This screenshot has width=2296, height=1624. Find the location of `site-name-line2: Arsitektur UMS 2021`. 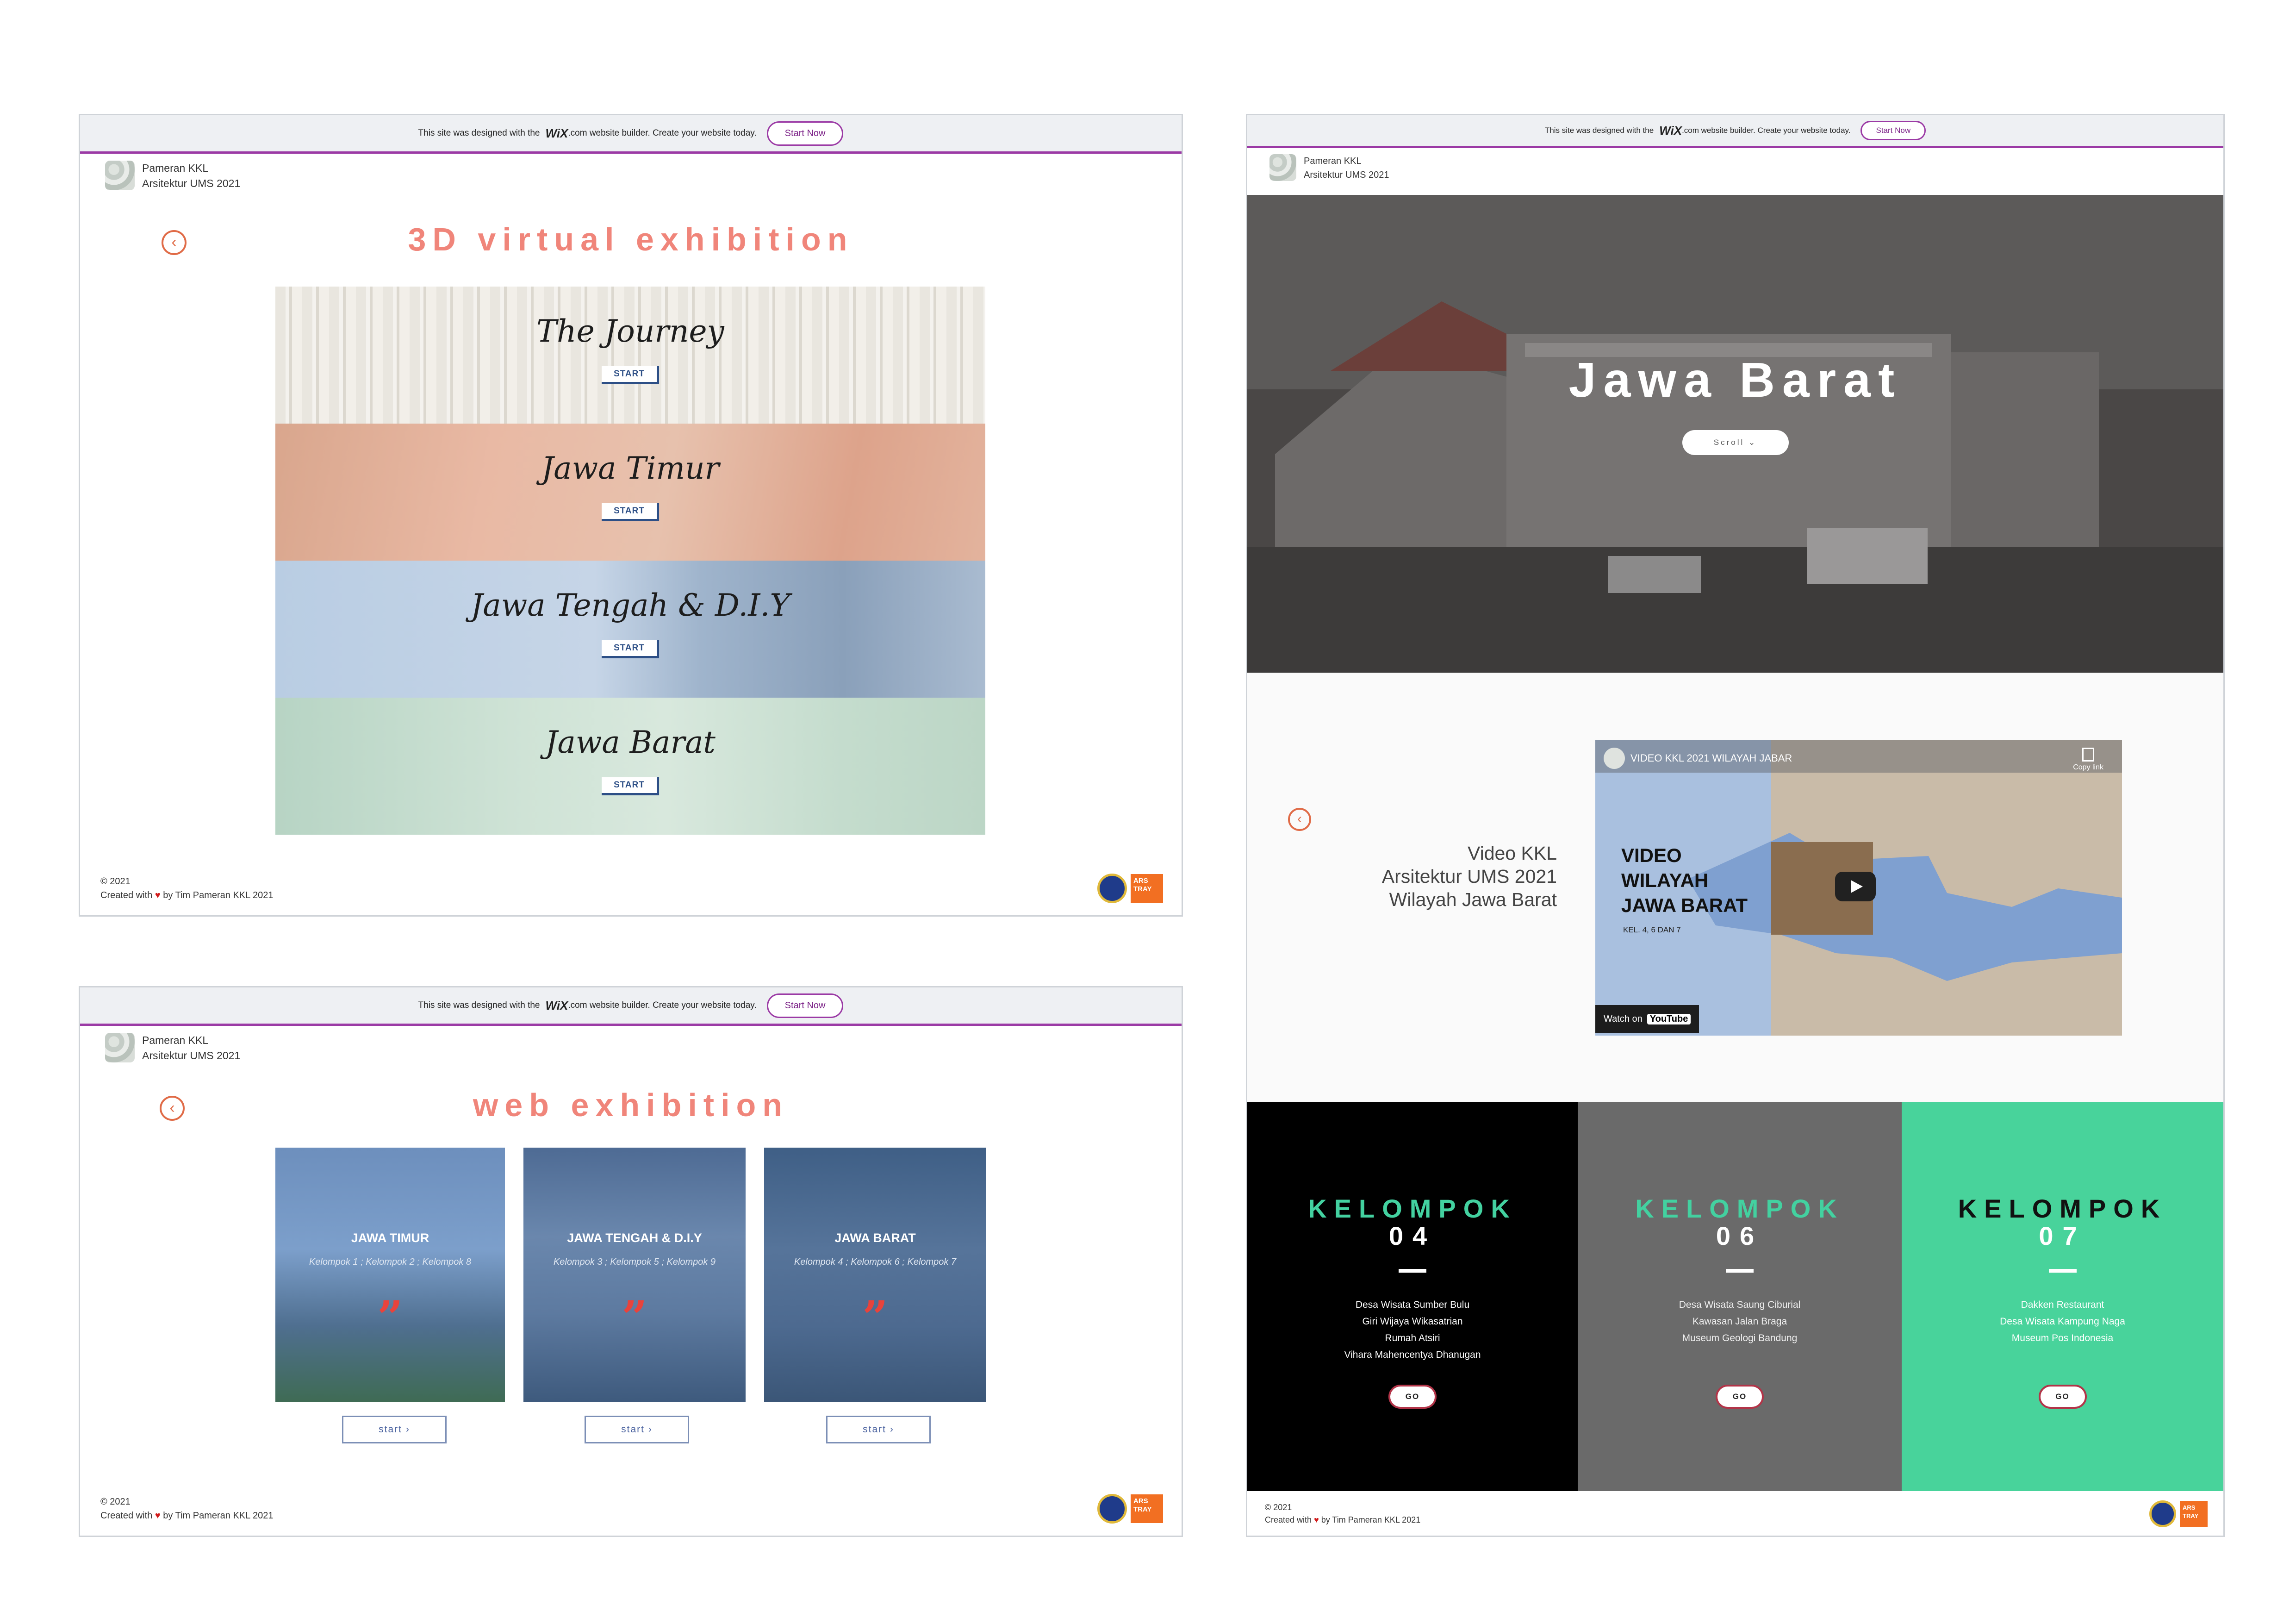

site-name-line2: Arsitektur UMS 2021 is located at coordinates (1346, 175).